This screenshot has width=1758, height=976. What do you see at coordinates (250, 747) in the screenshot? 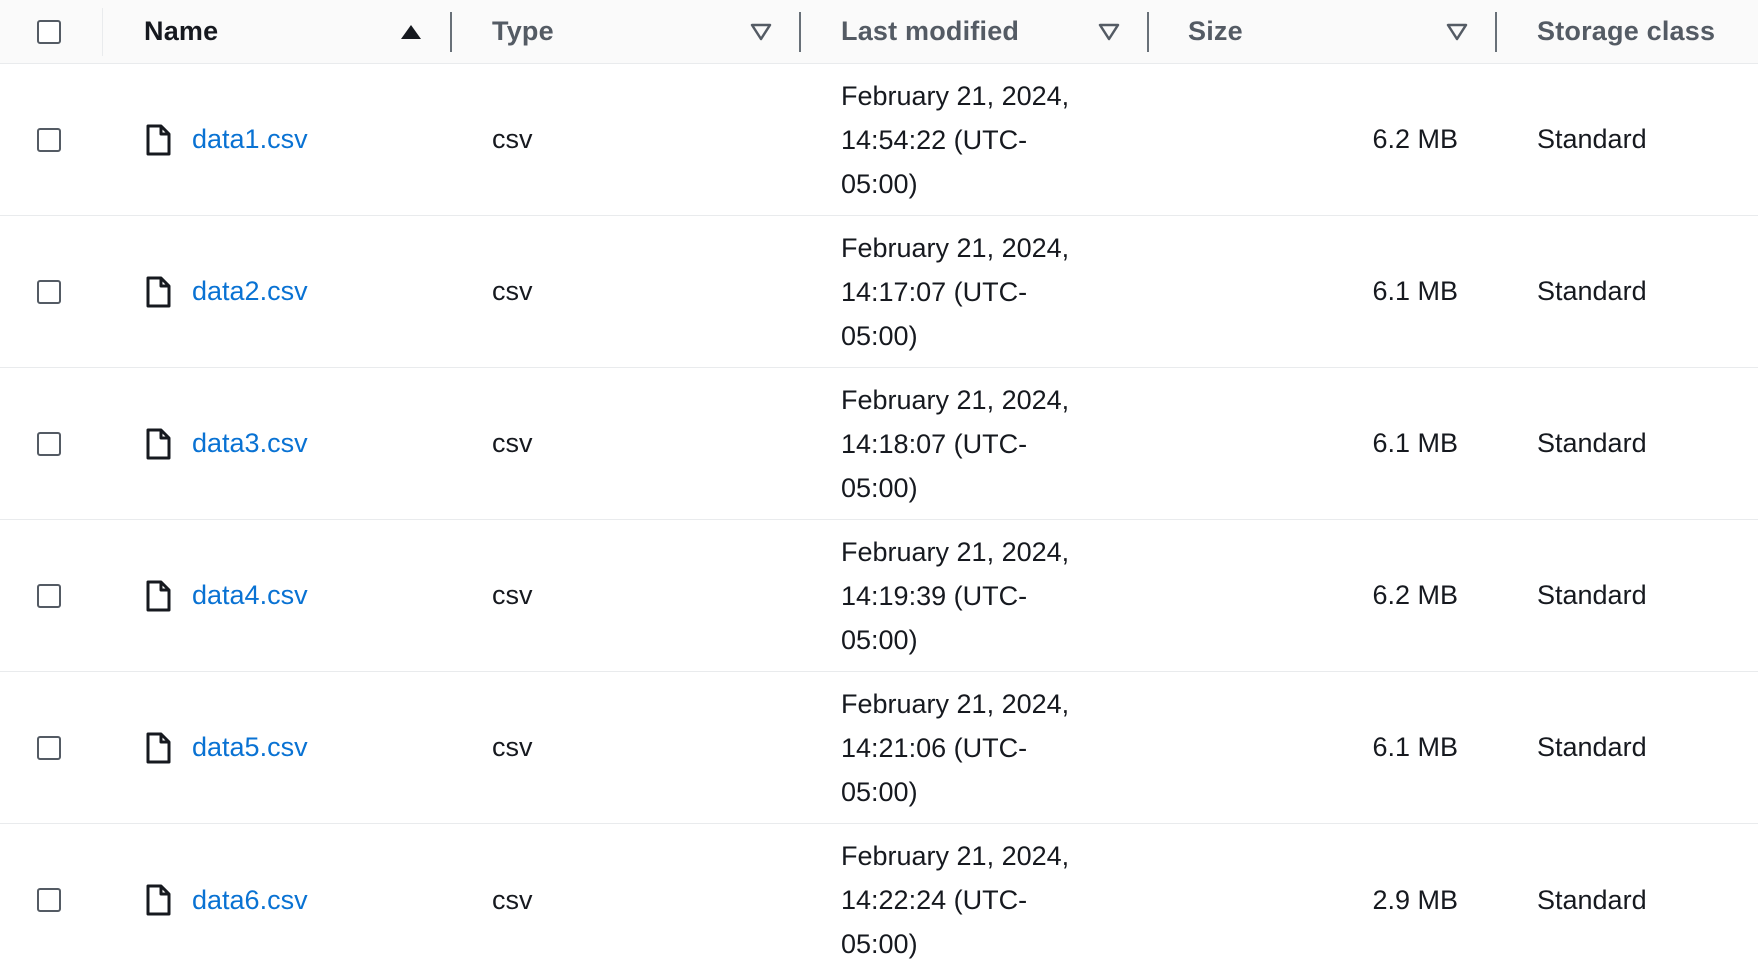
I see `file-name-link: data5.csv` at bounding box center [250, 747].